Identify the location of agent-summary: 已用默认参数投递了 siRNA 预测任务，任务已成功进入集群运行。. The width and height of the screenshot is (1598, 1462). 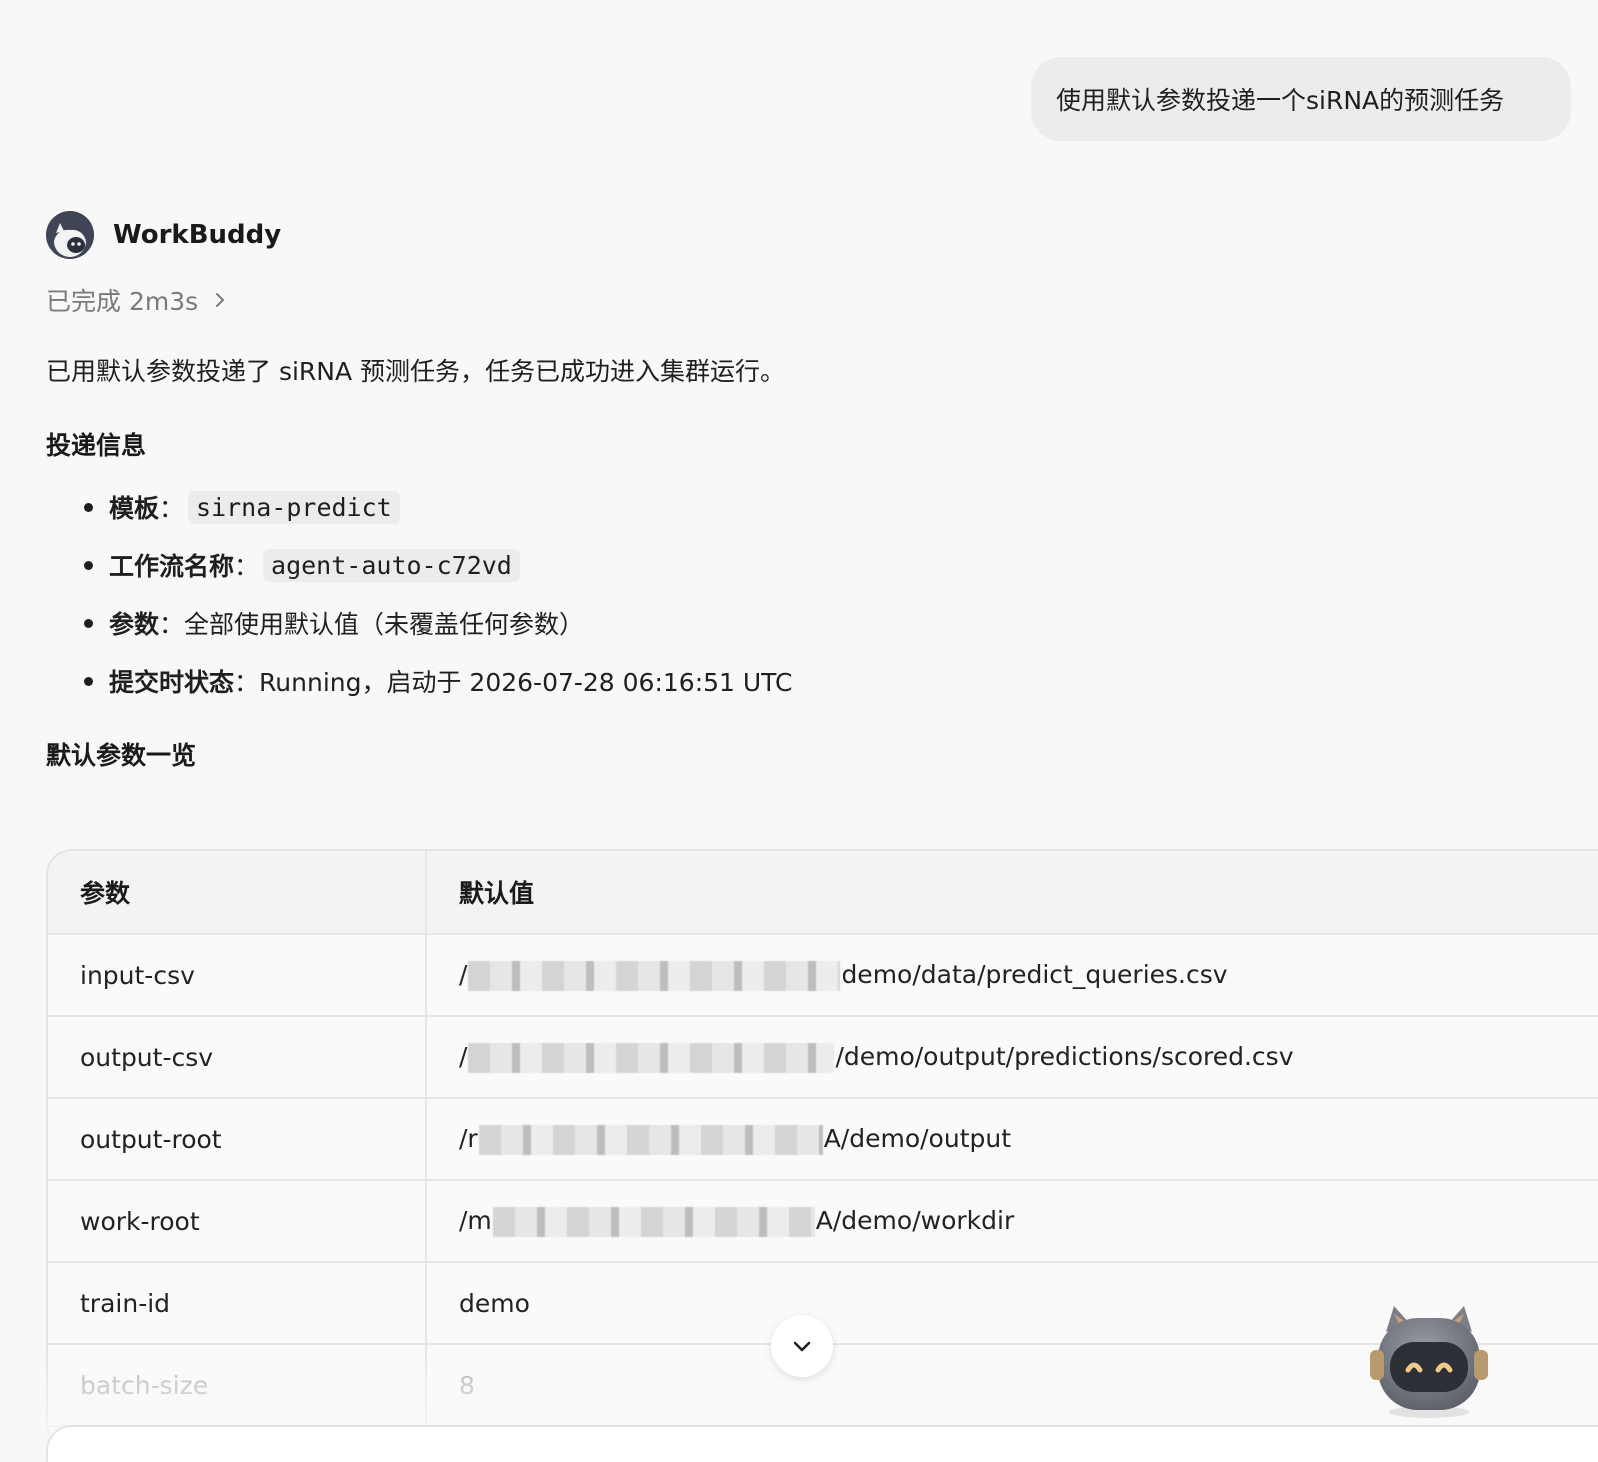
(416, 371).